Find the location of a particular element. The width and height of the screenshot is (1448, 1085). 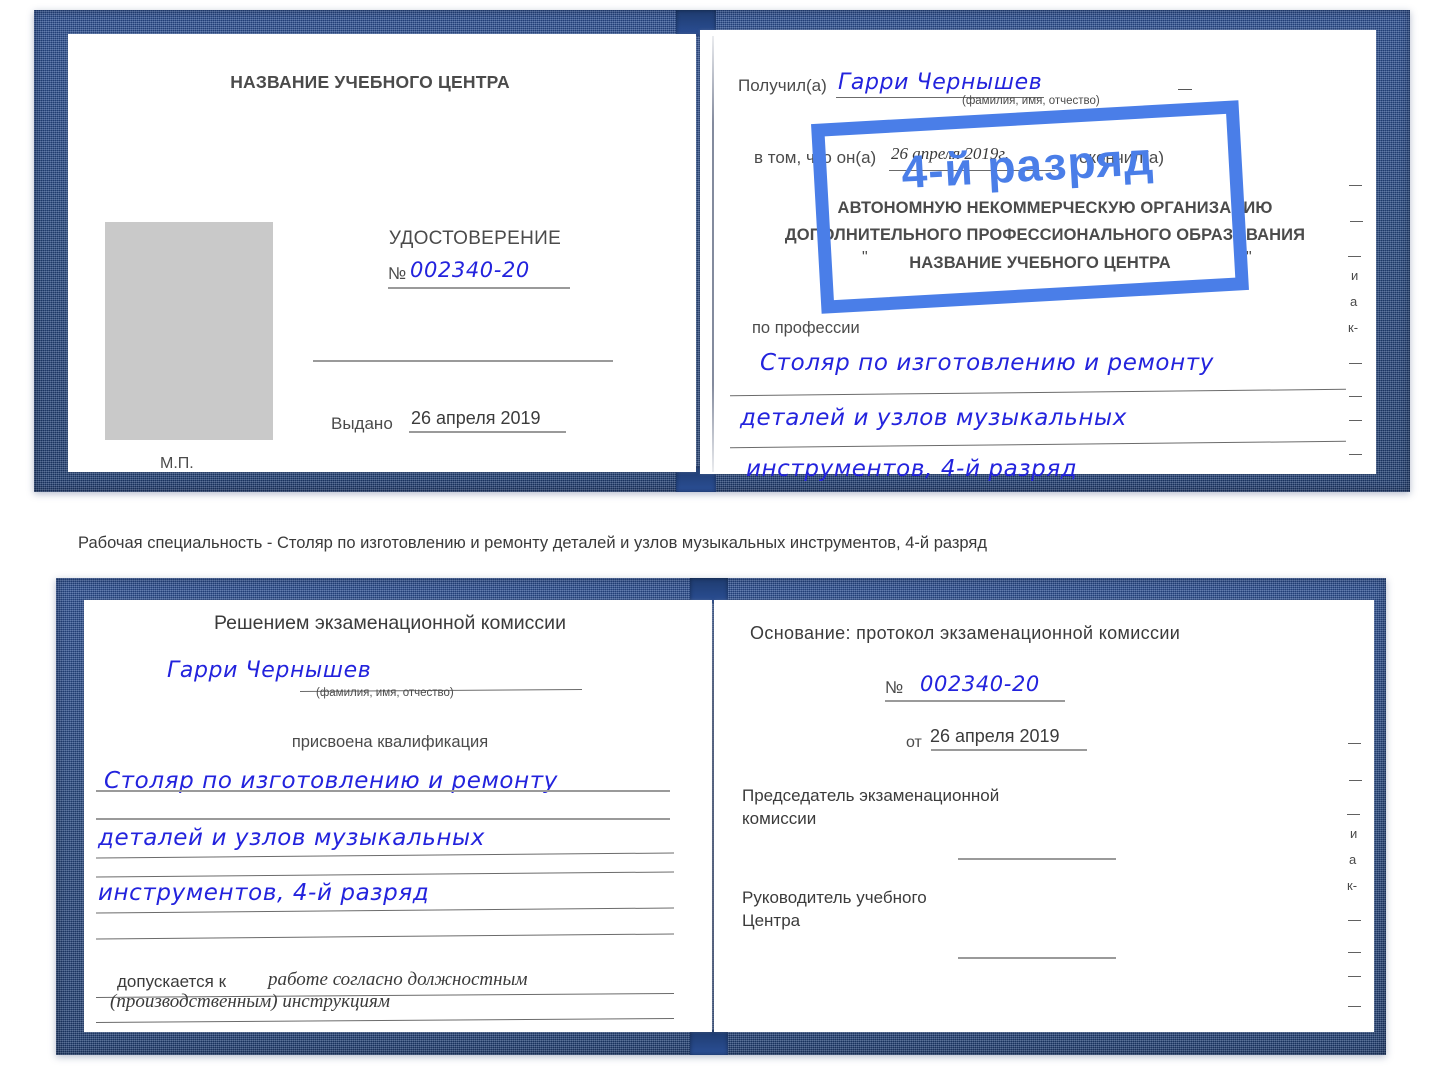

cert1-profession-line3: инструментов, 4-й разряд is located at coordinates (912, 469).